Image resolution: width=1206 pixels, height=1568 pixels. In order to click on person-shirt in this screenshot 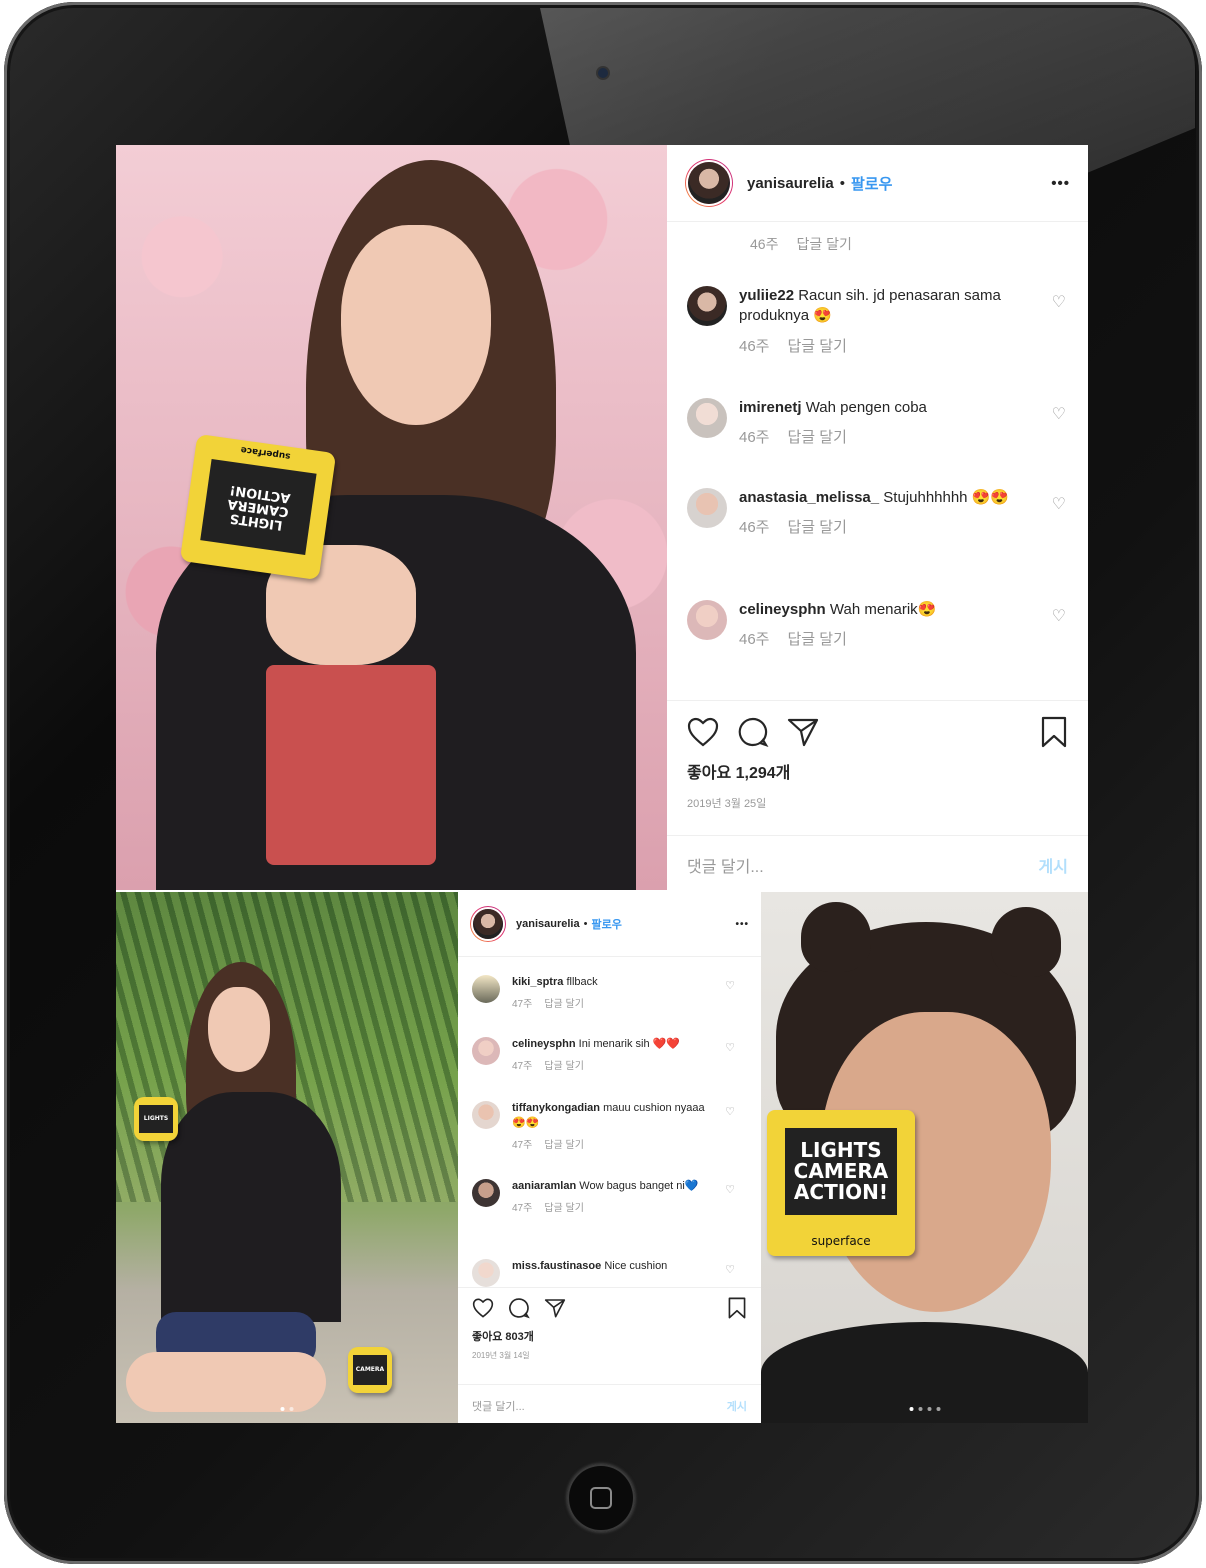, I will do `click(251, 1207)`.